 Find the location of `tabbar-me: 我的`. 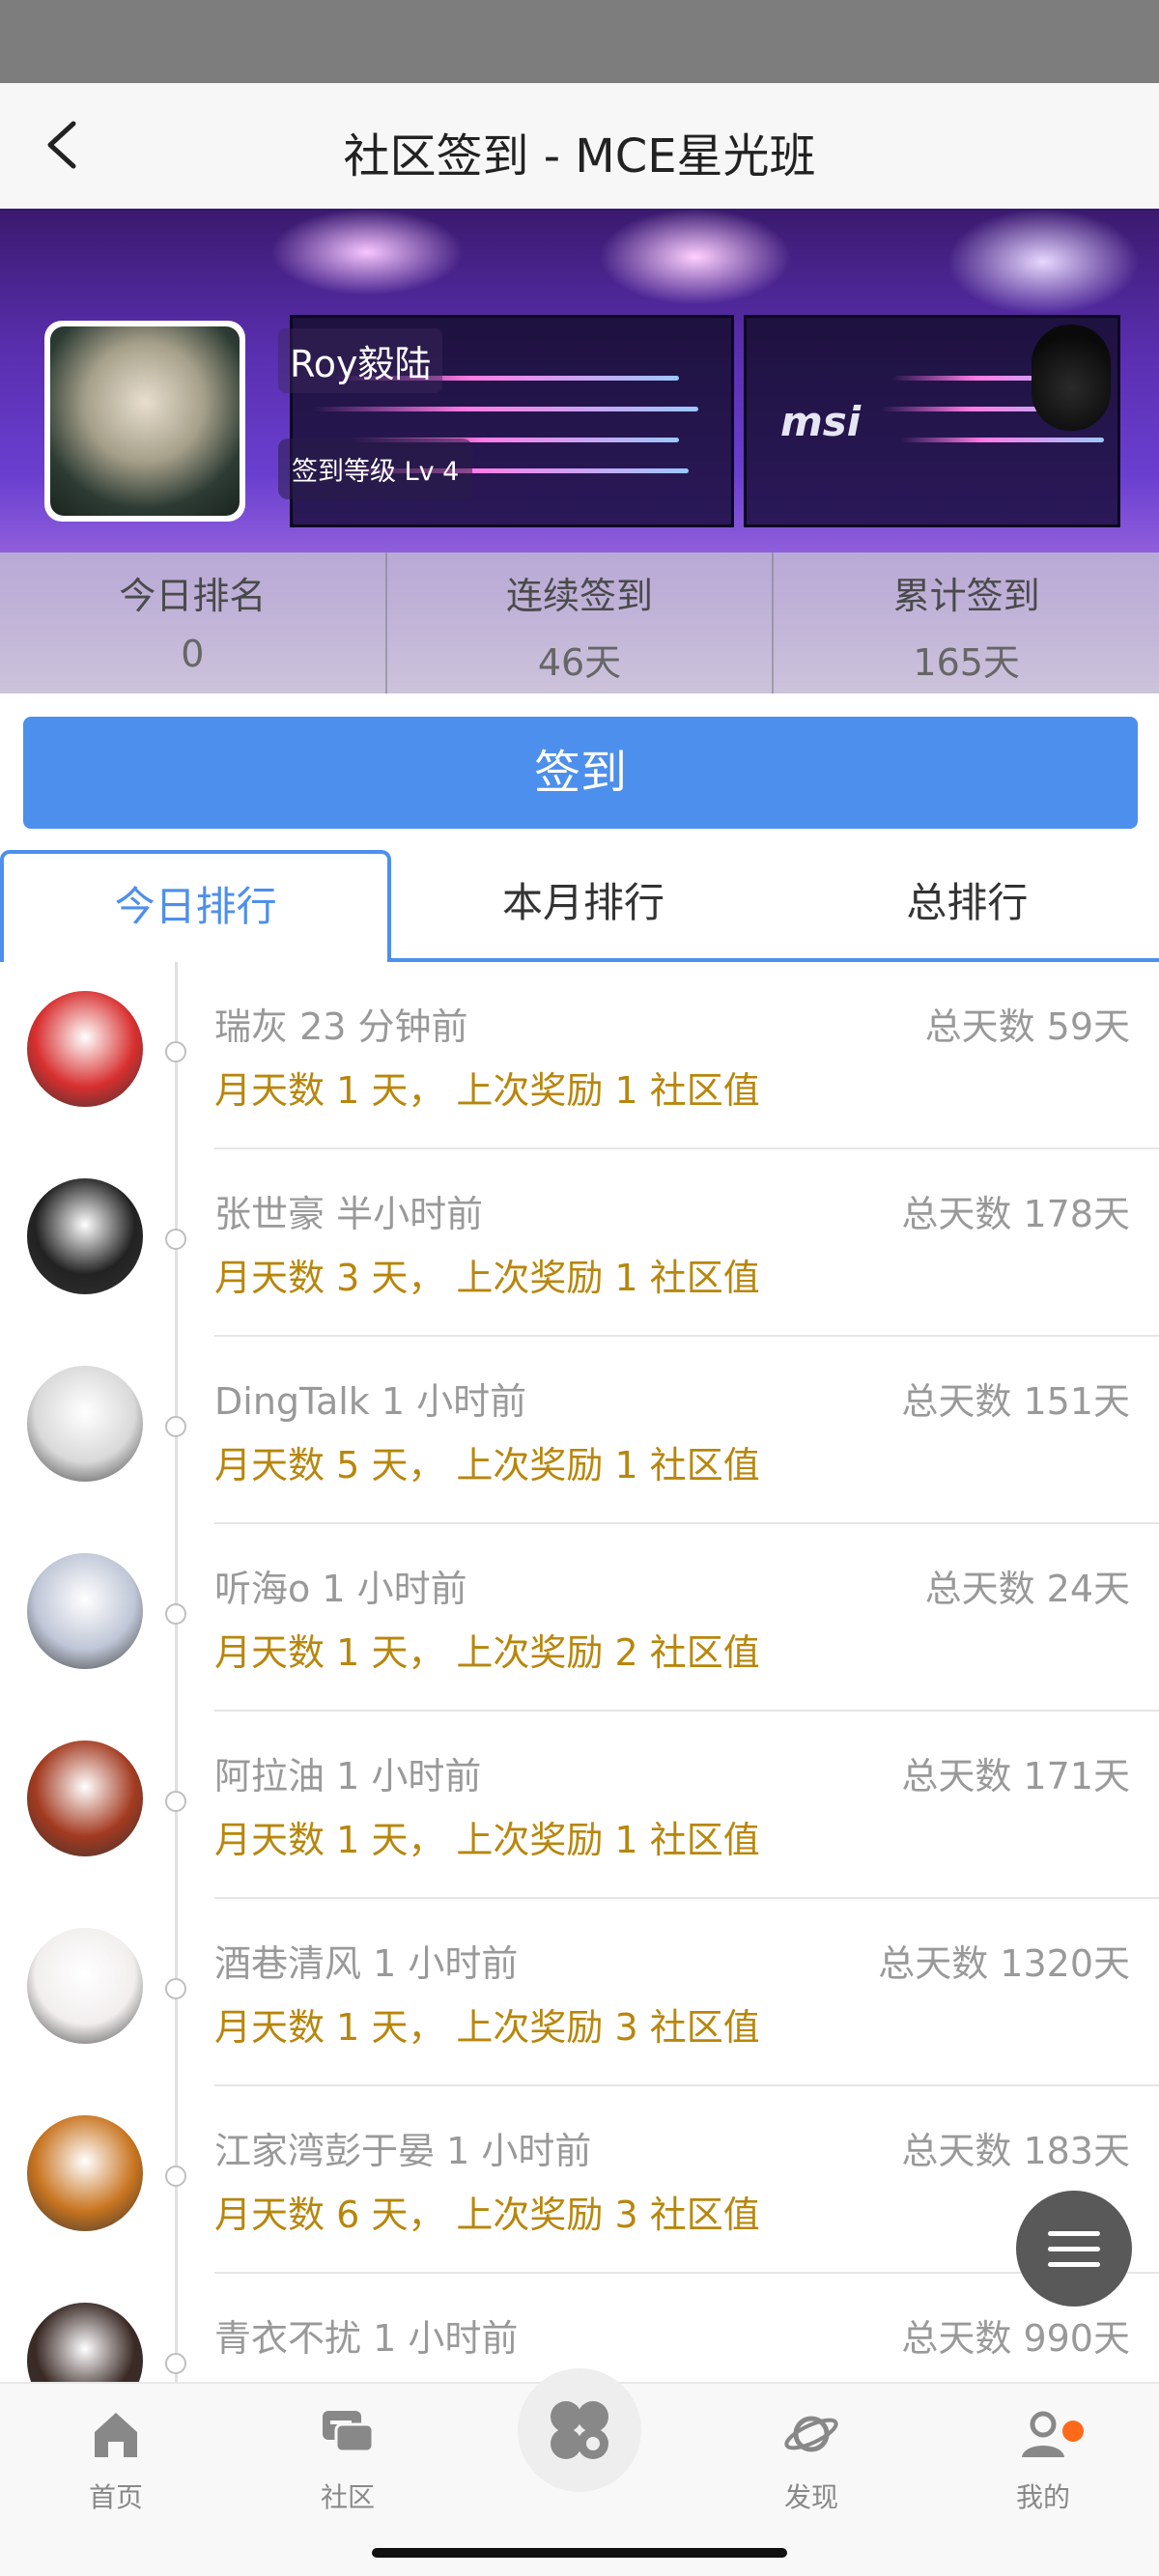

tabbar-me: 我的 is located at coordinates (1043, 2460).